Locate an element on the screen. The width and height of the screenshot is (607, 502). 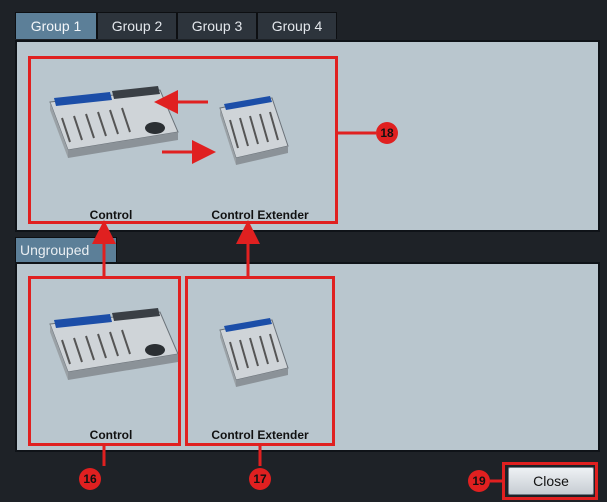
callout-badge-17: 17 is located at coordinates (260, 479).